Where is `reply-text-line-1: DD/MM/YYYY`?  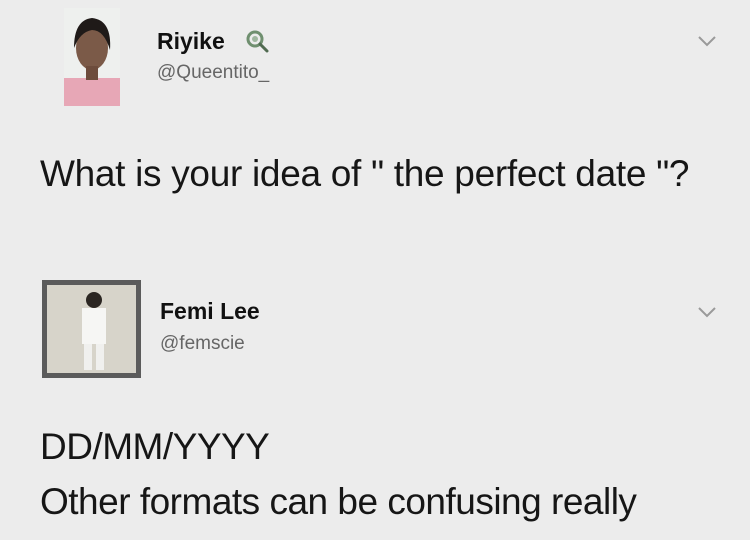
reply-text-line-1: DD/MM/YYYY is located at coordinates (155, 446).